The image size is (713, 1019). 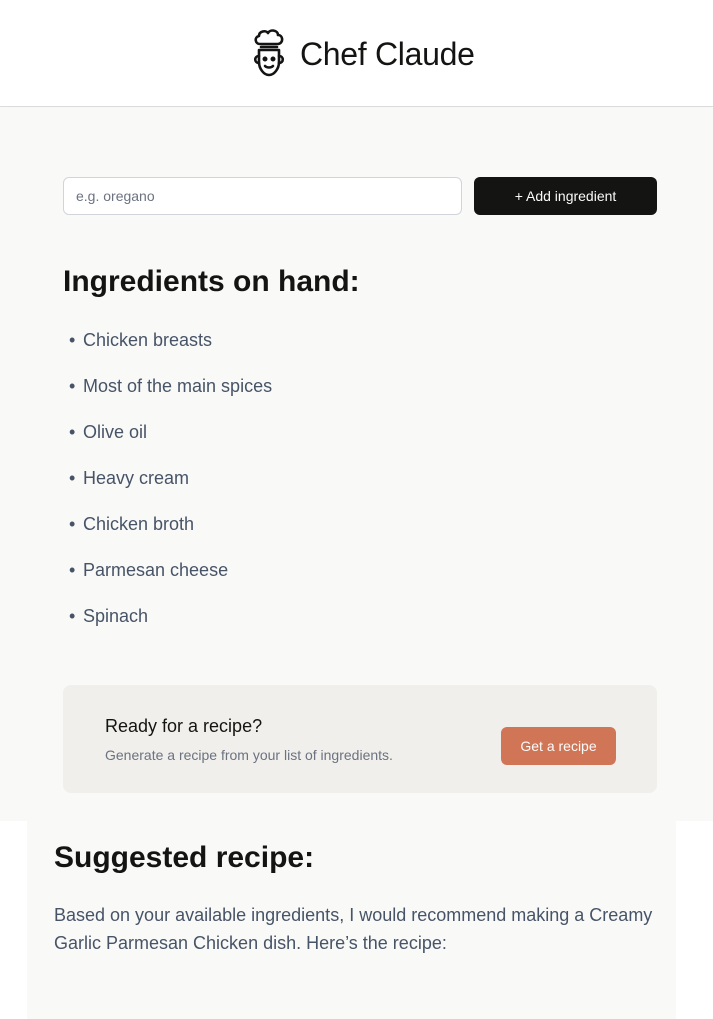 I want to click on add-ingredient-button: + Add ingredient, so click(x=565, y=196).